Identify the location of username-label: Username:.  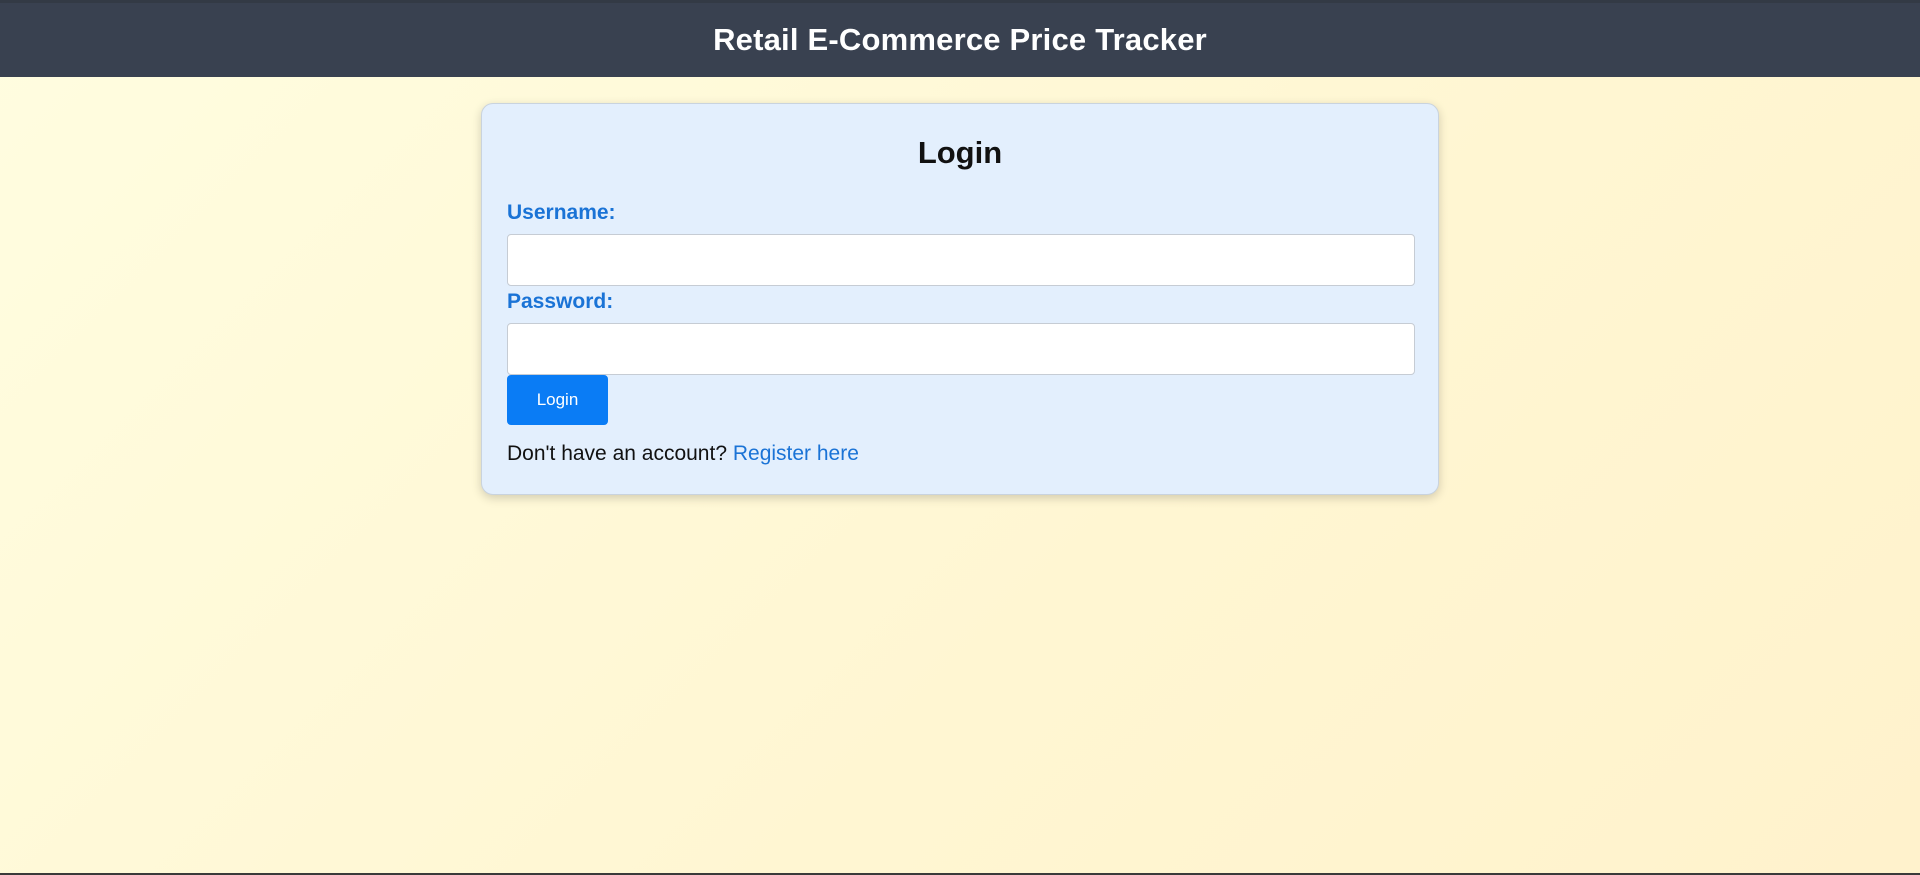
(561, 212).